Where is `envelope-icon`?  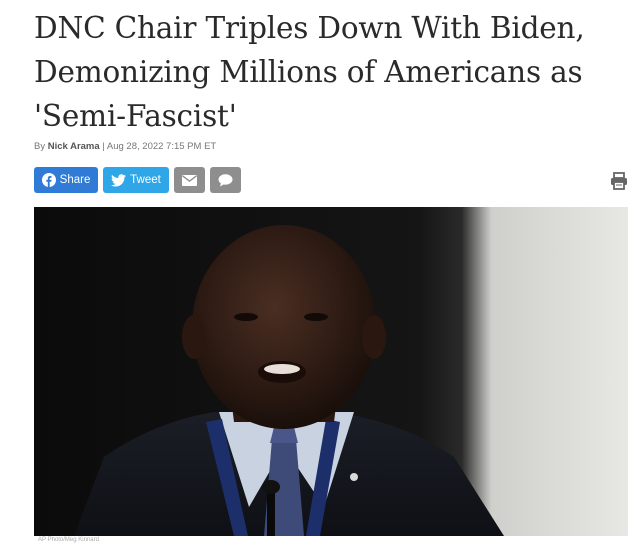 envelope-icon is located at coordinates (189, 180).